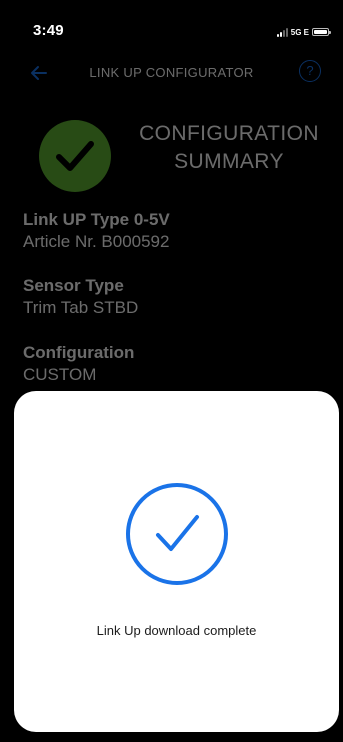  I want to click on link-up-type-group: Link UP Type 0-5V Article Nr. B000592, so click(173, 231).